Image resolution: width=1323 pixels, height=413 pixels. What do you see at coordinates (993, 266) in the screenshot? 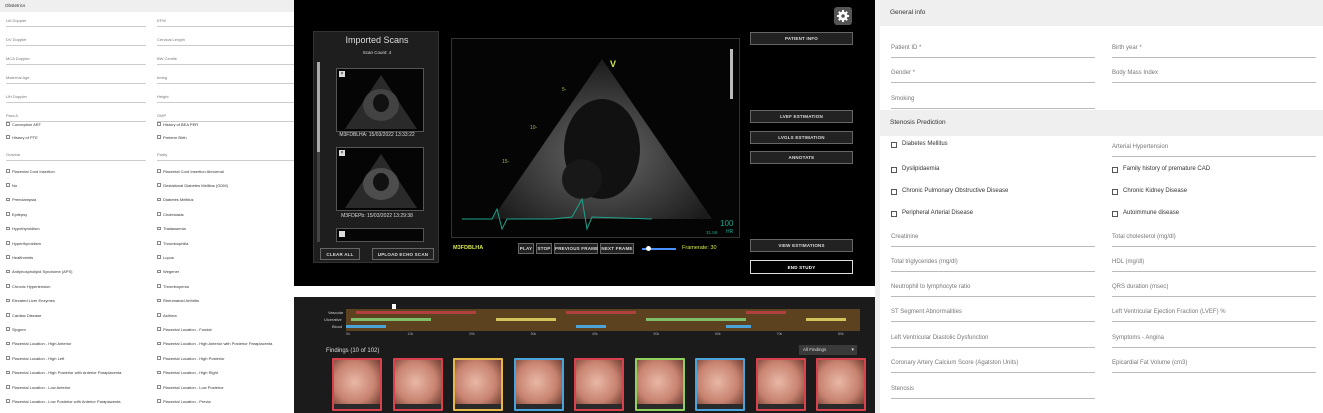
I see `text-field: Total triglycerides (mg/dl)` at bounding box center [993, 266].